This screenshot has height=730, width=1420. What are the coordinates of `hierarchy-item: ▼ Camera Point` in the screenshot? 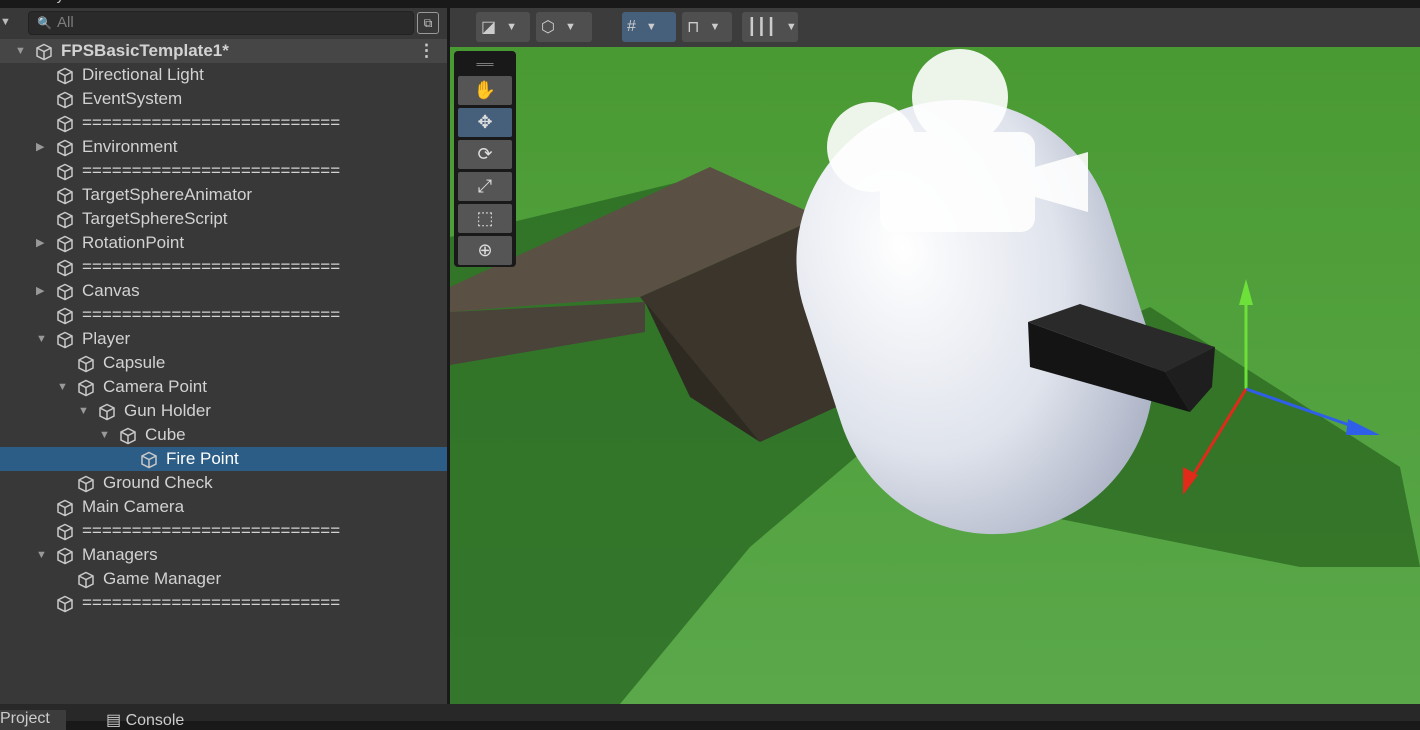 It's located at (223, 387).